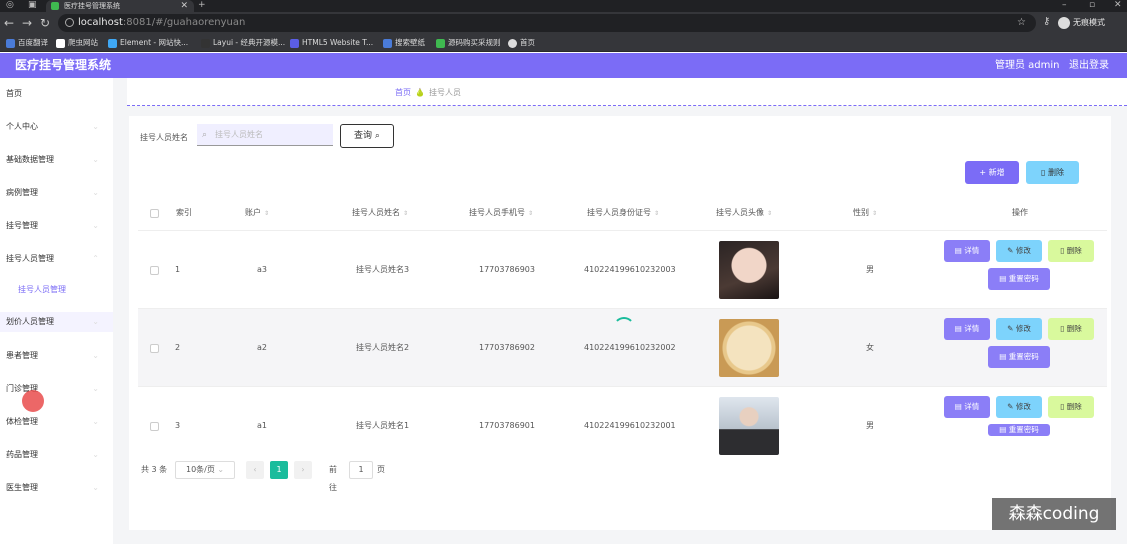 This screenshot has height=544, width=1127. Describe the element at coordinates (77, 43) in the screenshot. I see `bookmark-item: 爬虫网站` at that location.